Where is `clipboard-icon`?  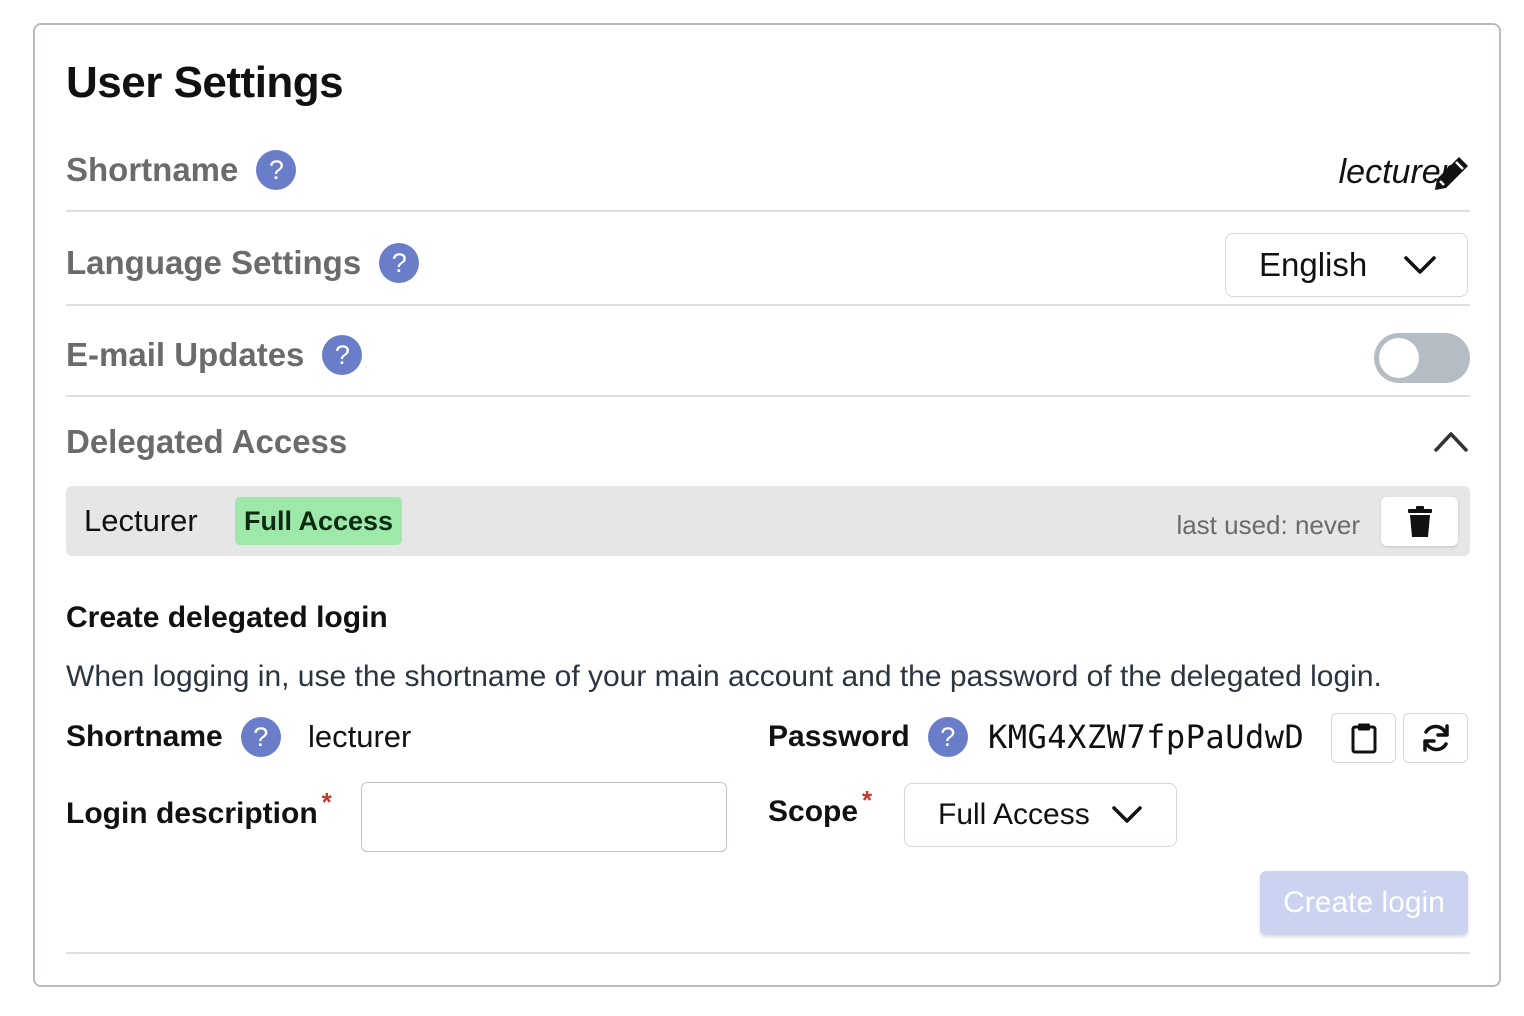 clipboard-icon is located at coordinates (1363, 738).